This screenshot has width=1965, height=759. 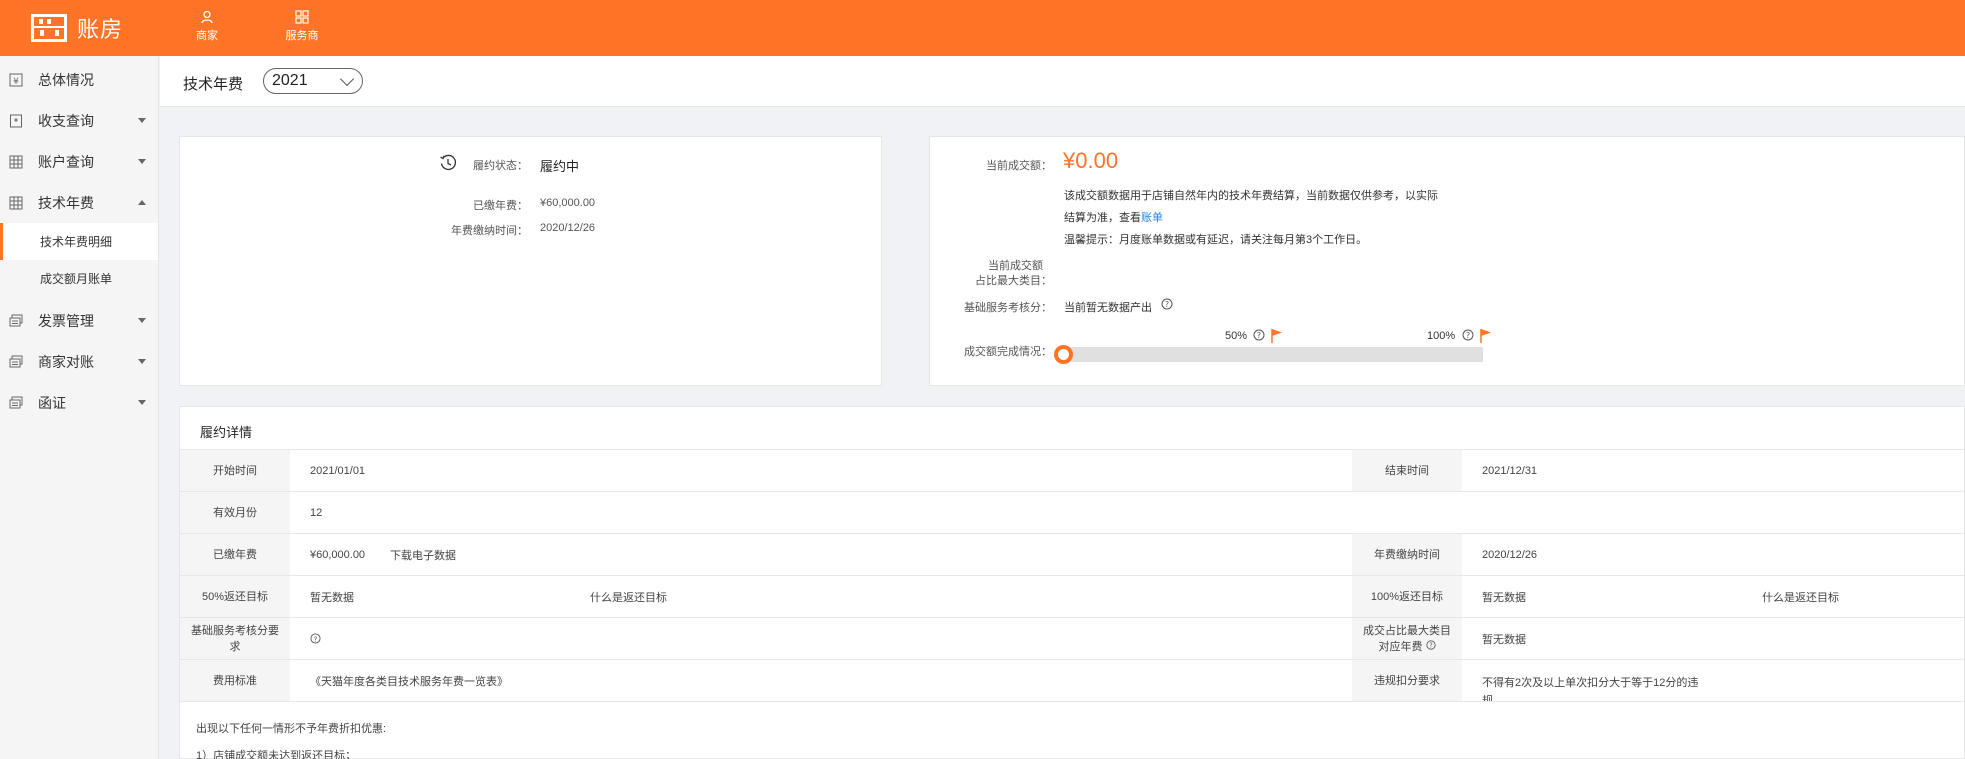 I want to click on mark-100-label: 100%, so click(x=1441, y=336).